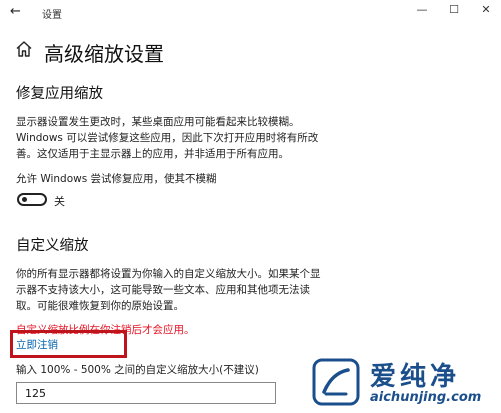  What do you see at coordinates (426, 397) in the screenshot?
I see `watermark-url: aichunjing.com` at bounding box center [426, 397].